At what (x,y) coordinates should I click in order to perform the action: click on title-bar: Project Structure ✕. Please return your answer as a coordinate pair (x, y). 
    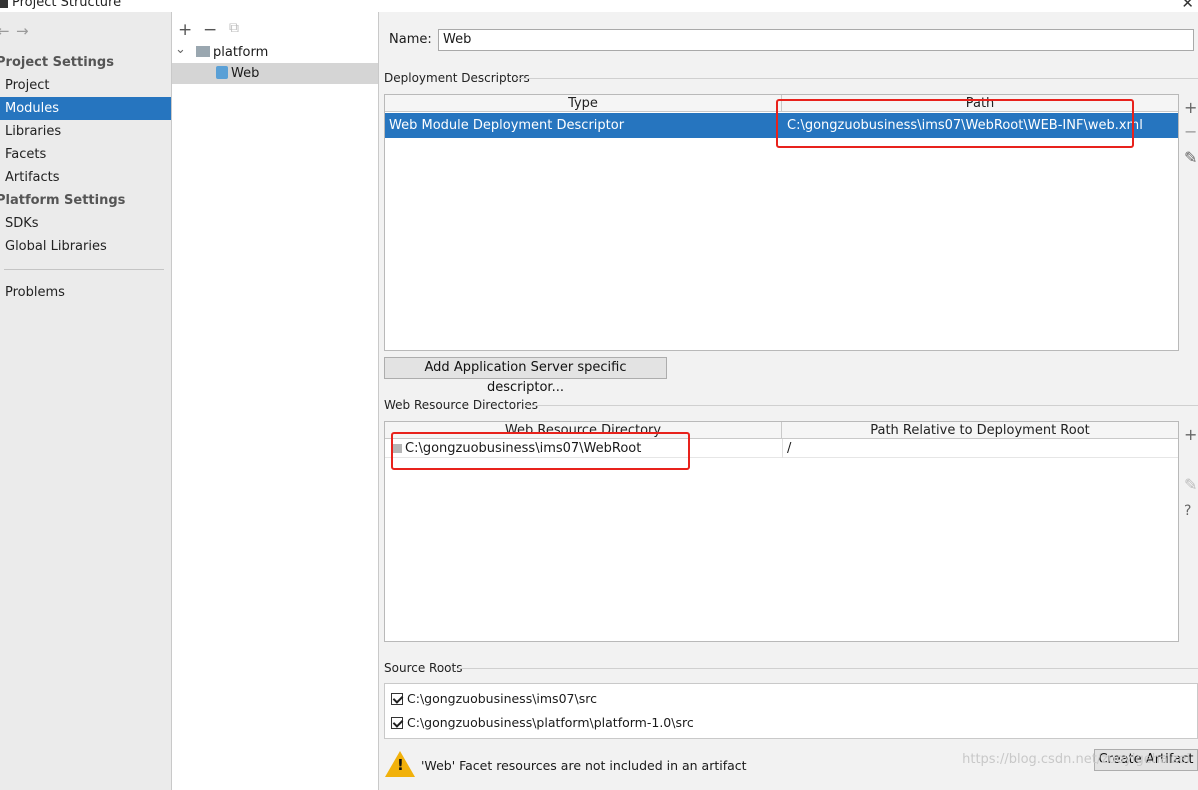
    Looking at the image, I should click on (599, 6).